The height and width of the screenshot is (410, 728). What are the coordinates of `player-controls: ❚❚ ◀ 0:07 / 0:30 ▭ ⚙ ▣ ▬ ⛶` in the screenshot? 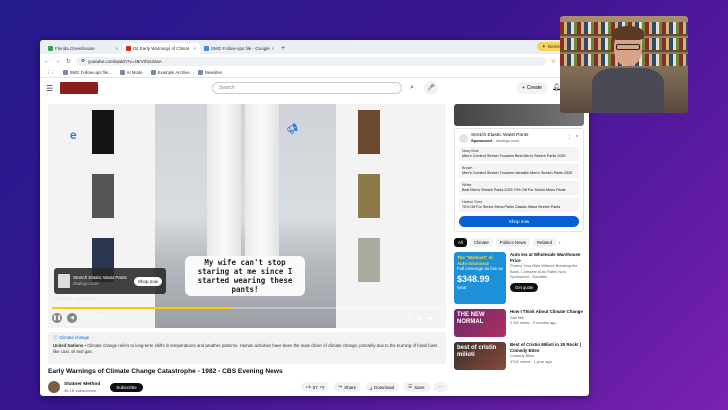 It's located at (247, 318).